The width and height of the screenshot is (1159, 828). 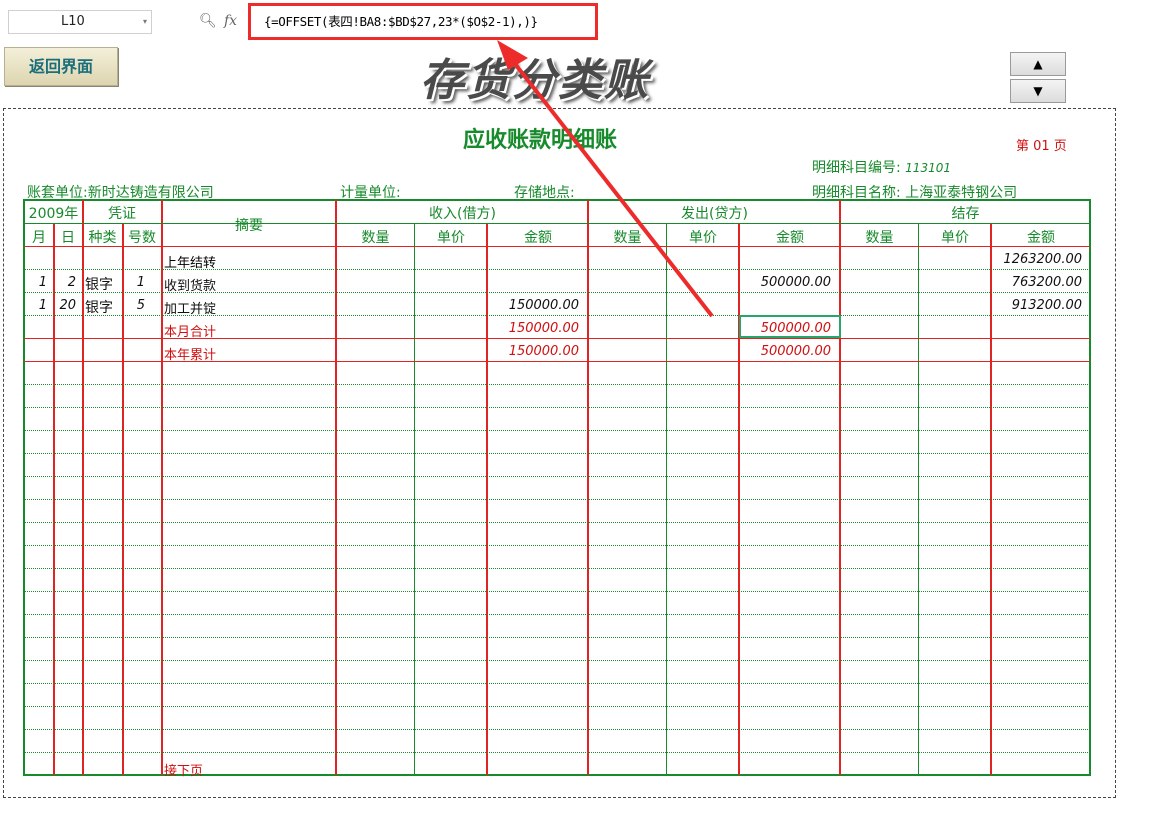 I want to click on arrow-head, so click(x=512, y=55).